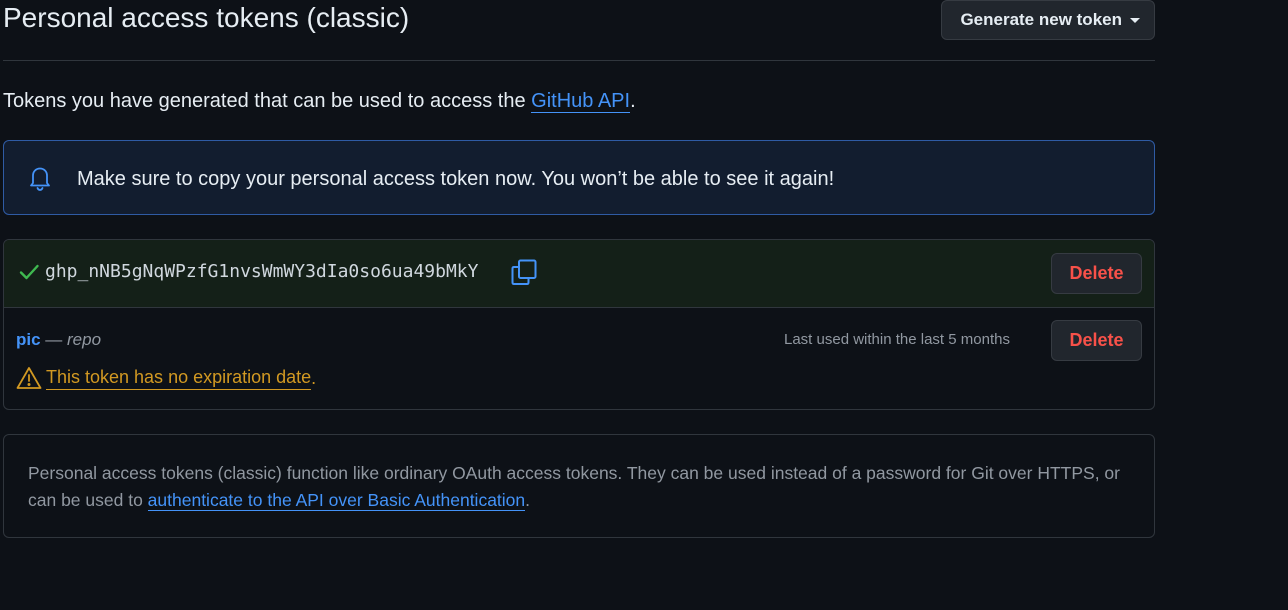 This screenshot has height=610, width=1288. I want to click on copy-icon, so click(524, 272).